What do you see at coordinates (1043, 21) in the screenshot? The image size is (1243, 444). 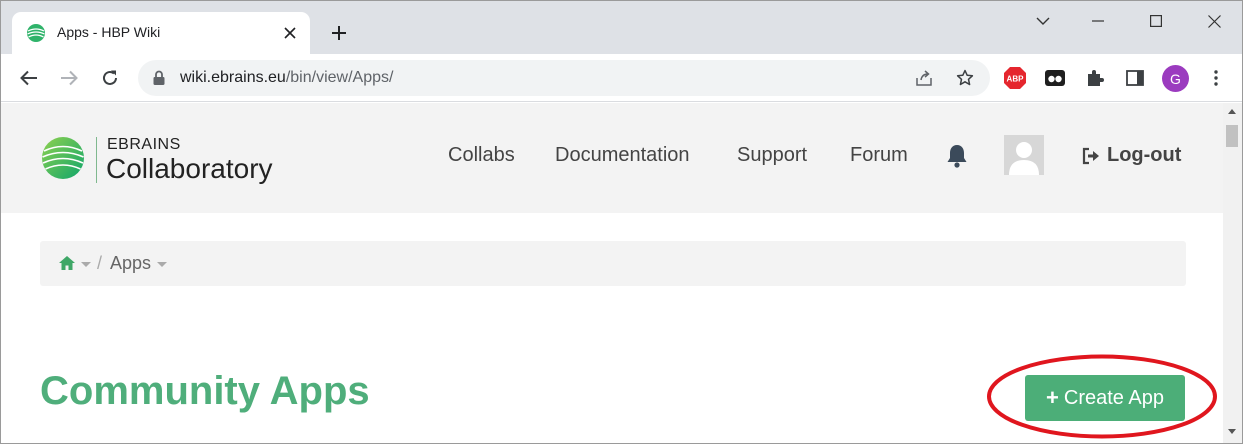 I see `tab-search-chevron-icon` at bounding box center [1043, 21].